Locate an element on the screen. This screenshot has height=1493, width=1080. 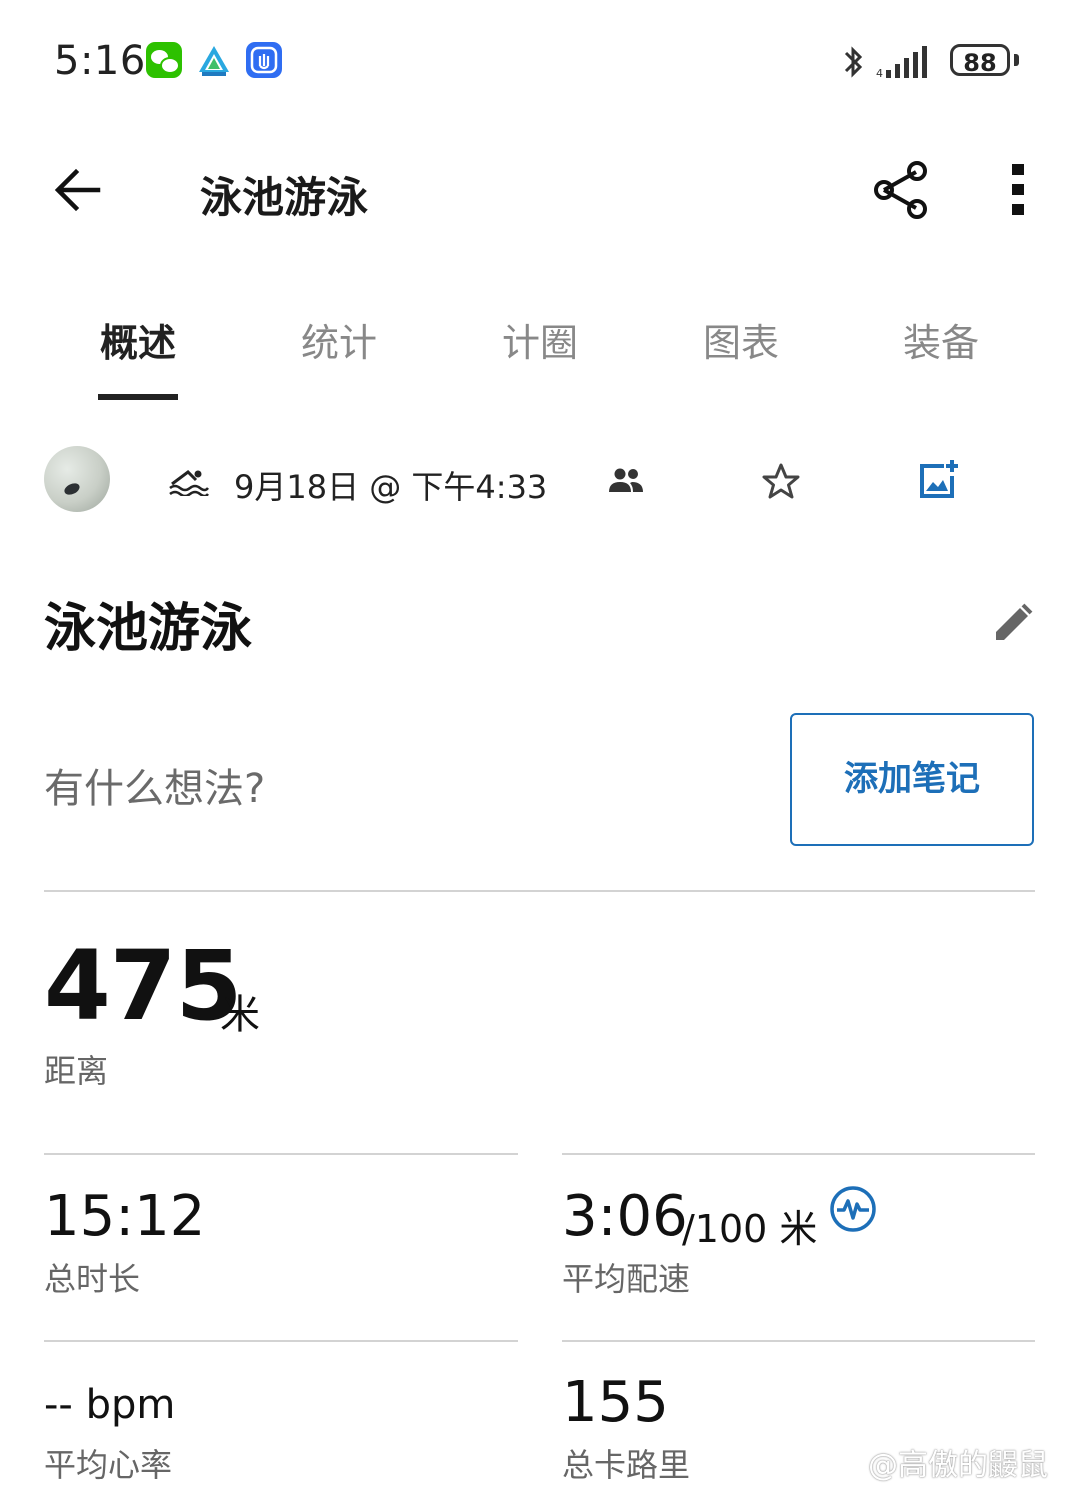
avg-hr-label: 平均心率 is located at coordinates (108, 1465).